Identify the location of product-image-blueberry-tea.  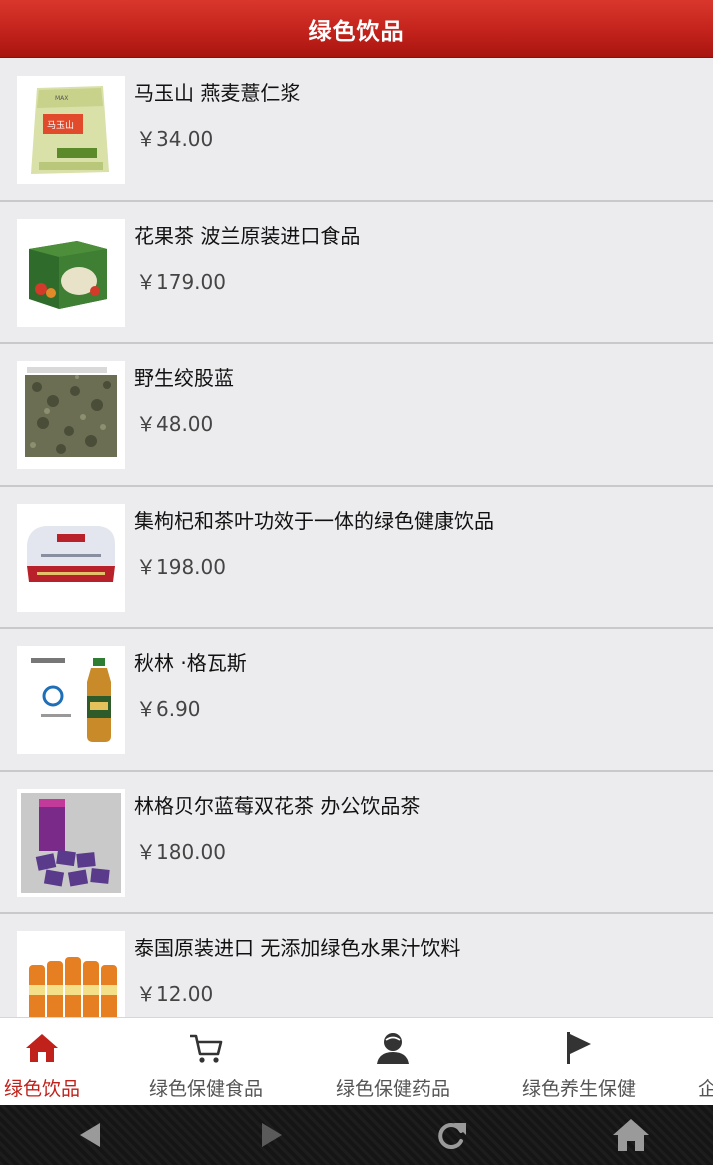
(71, 842).